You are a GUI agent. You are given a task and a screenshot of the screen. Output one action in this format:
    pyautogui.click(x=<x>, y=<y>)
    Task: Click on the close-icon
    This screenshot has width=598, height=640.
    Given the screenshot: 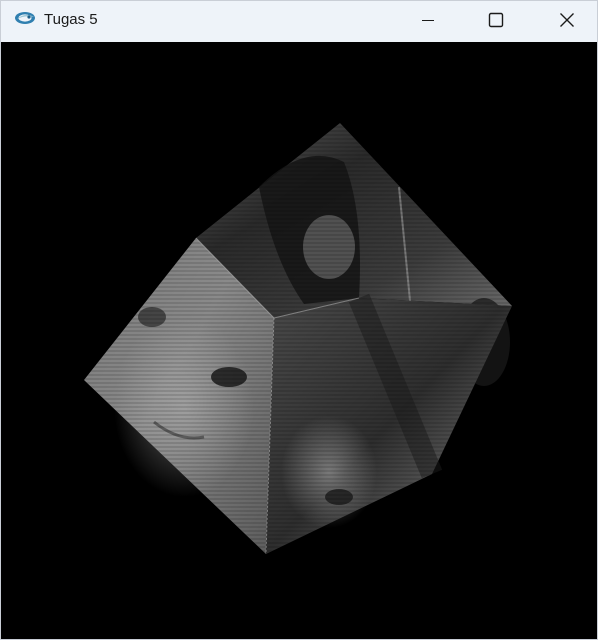 What is the action you would take?
    pyautogui.click(x=567, y=20)
    